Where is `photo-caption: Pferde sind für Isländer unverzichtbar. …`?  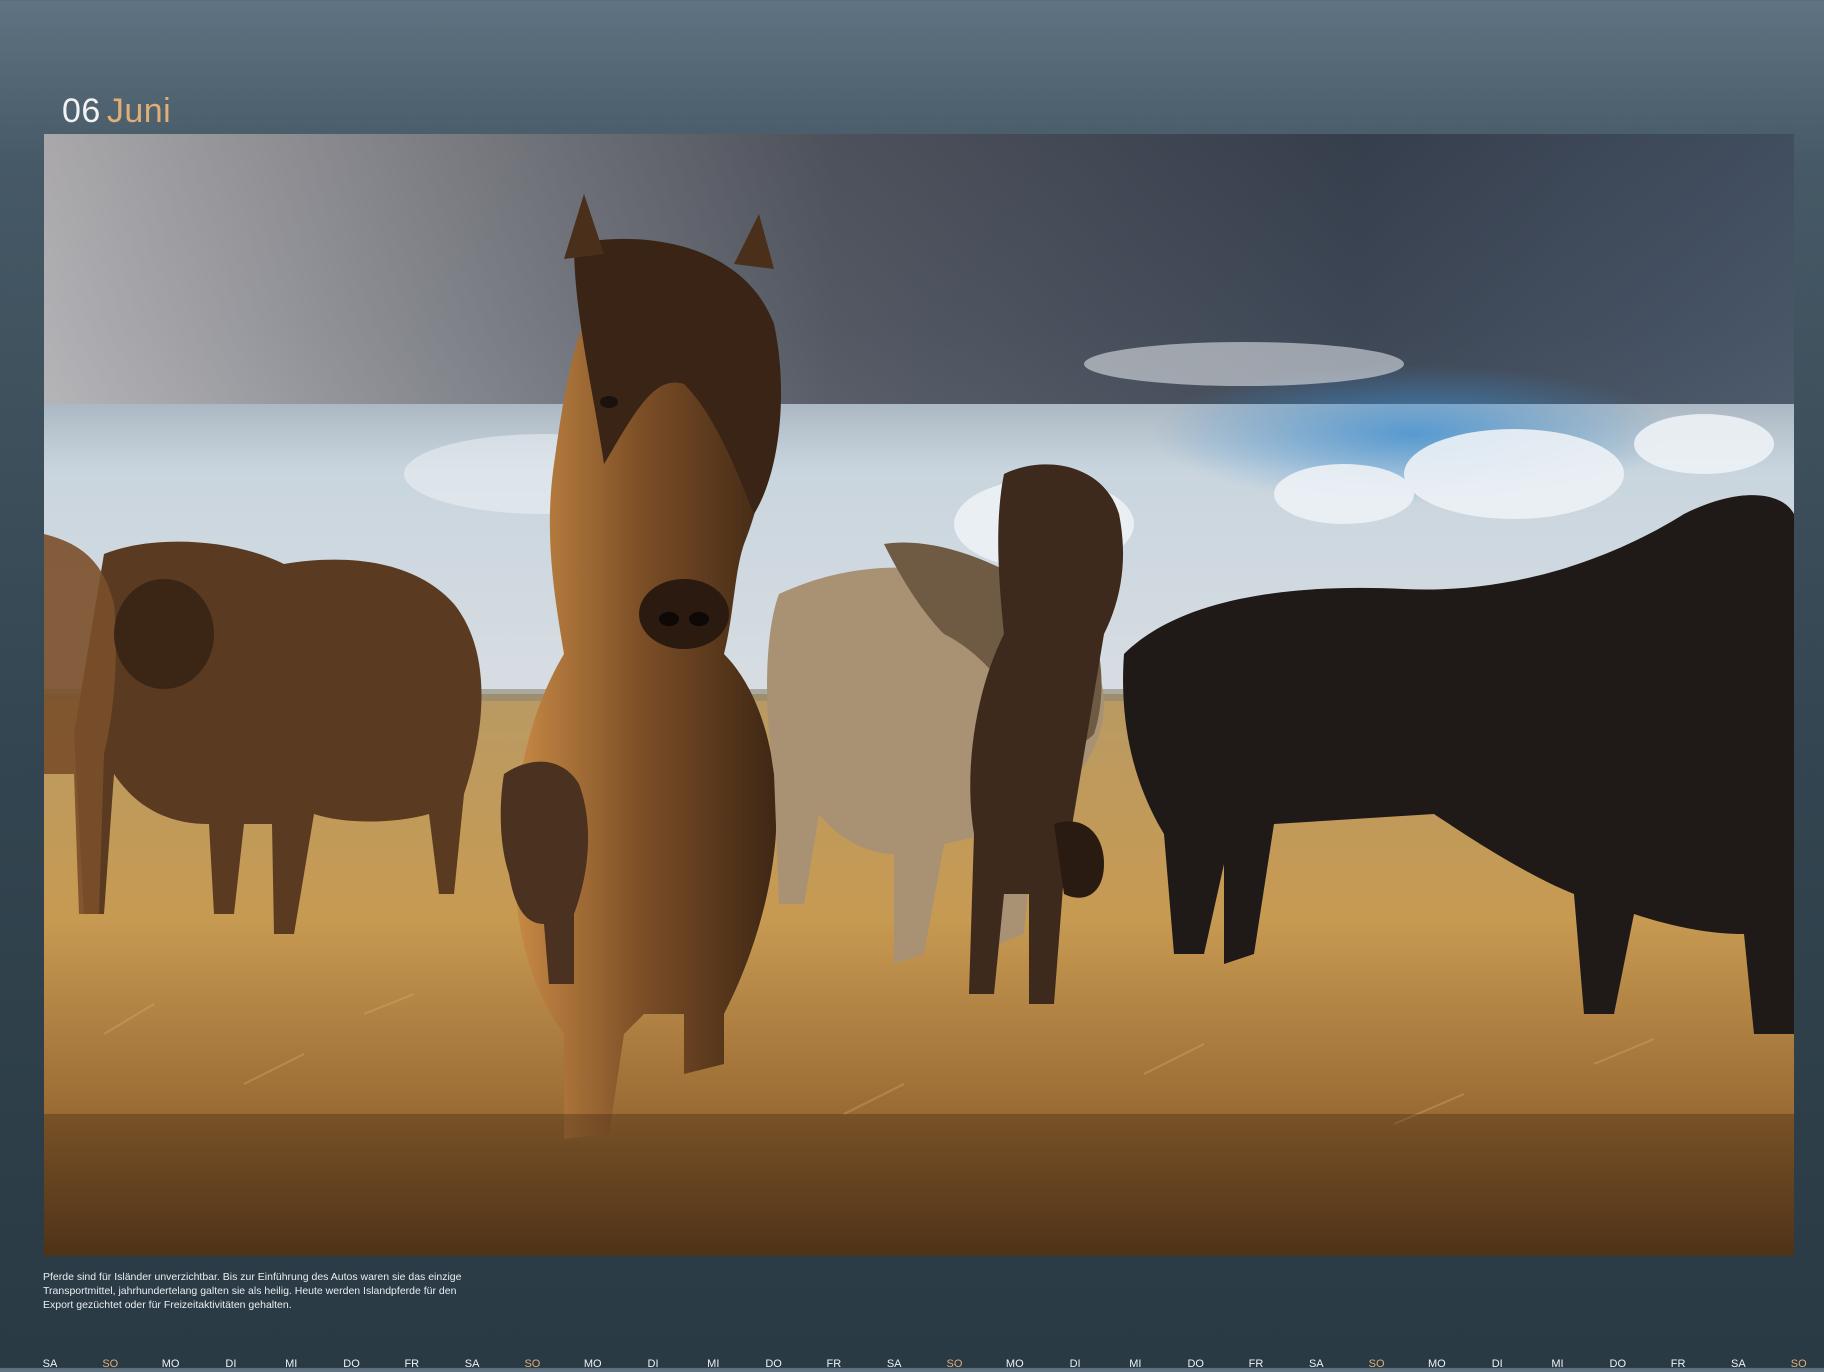 photo-caption: Pferde sind für Isländer unverzichtbar. … is located at coordinates (252, 1291).